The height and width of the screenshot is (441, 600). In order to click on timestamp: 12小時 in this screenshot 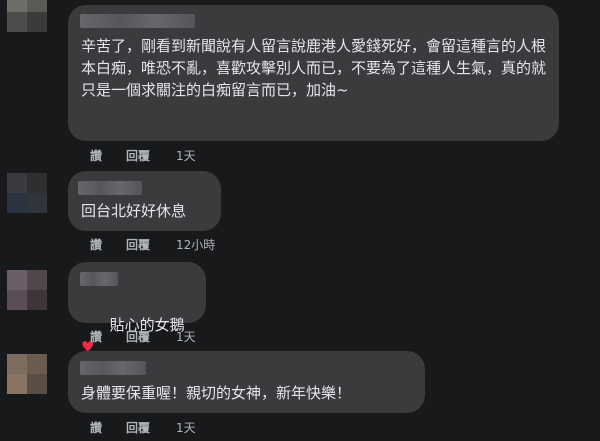, I will do `click(195, 245)`.